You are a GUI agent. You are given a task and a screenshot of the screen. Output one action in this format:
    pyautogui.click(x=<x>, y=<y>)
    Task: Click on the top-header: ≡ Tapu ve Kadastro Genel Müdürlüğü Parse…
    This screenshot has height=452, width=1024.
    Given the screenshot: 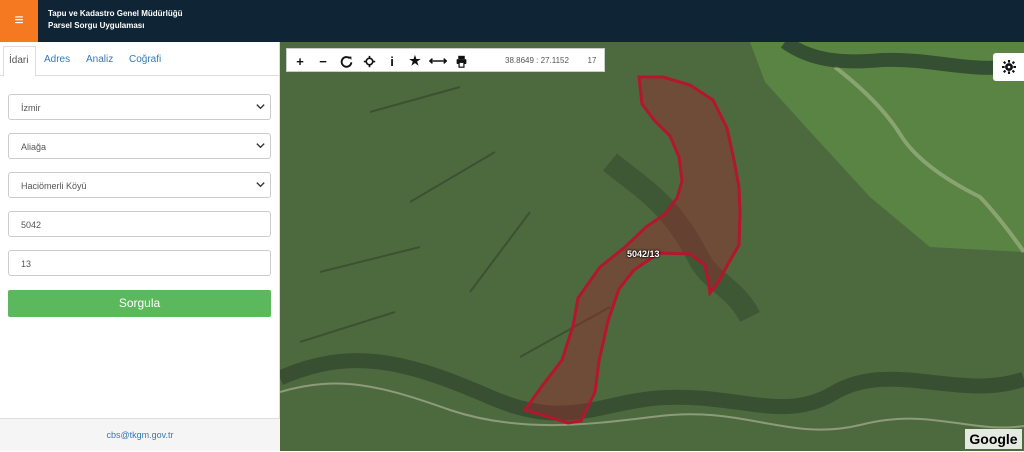 What is the action you would take?
    pyautogui.click(x=512, y=21)
    